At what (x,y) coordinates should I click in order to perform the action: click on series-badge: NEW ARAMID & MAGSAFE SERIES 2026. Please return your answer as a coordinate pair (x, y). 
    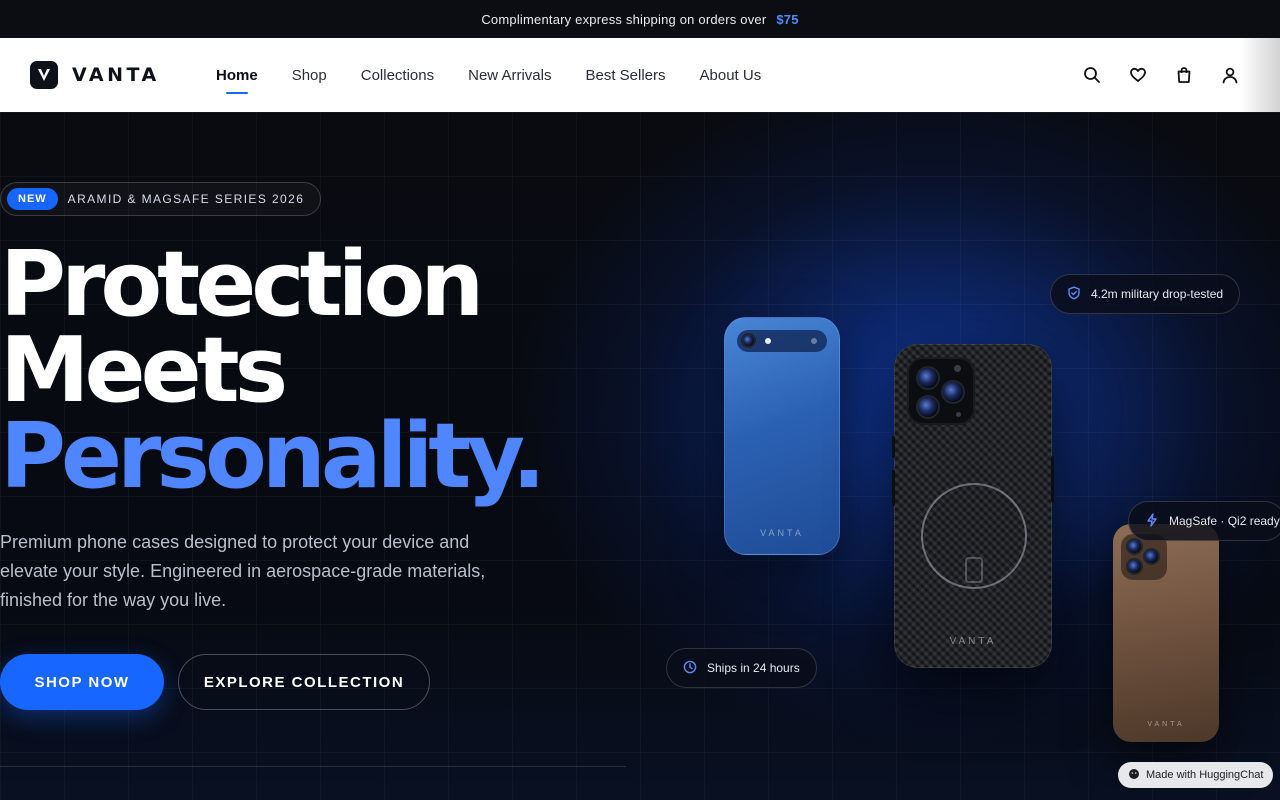
    Looking at the image, I should click on (161, 199).